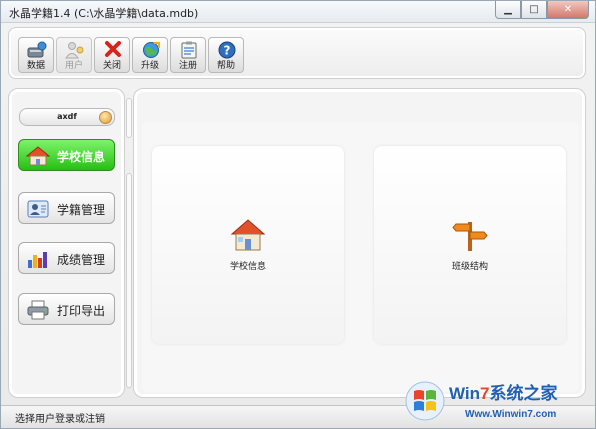  Describe the element at coordinates (37, 49) in the screenshot. I see `database-icon` at that location.